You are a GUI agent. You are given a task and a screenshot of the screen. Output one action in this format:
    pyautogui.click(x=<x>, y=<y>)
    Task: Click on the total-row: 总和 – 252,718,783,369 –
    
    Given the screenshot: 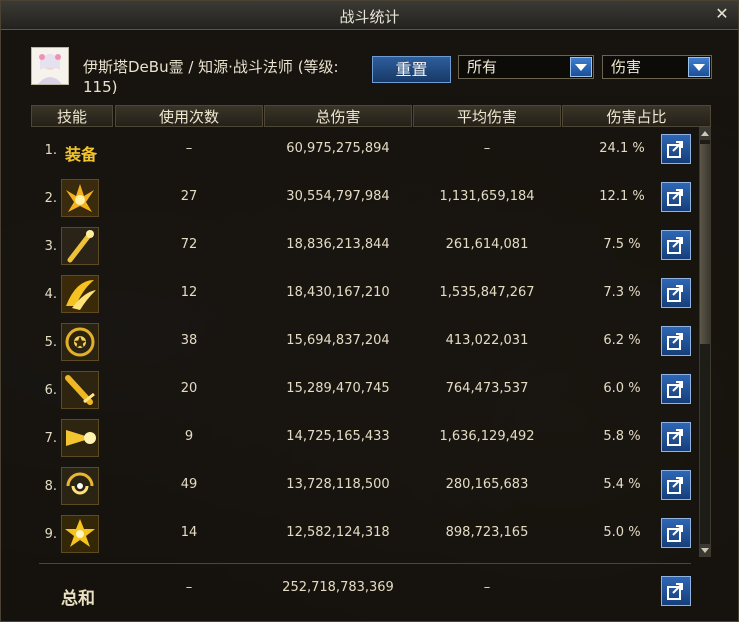 What is the action you would take?
    pyautogui.click(x=362, y=592)
    